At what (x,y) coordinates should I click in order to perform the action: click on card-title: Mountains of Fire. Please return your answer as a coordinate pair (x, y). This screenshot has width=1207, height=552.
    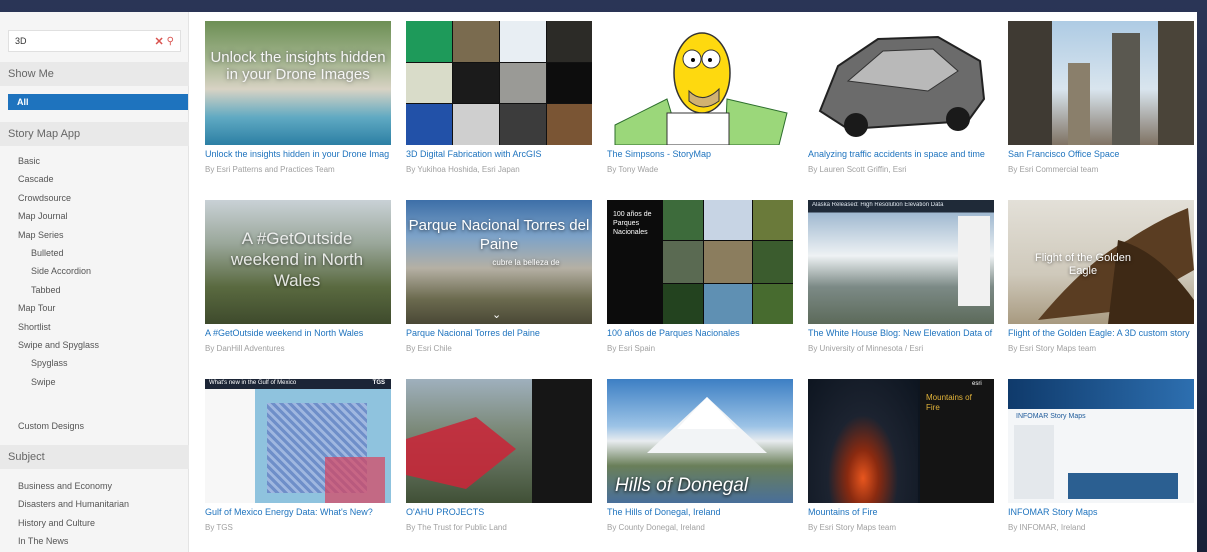
    Looking at the image, I should click on (901, 512).